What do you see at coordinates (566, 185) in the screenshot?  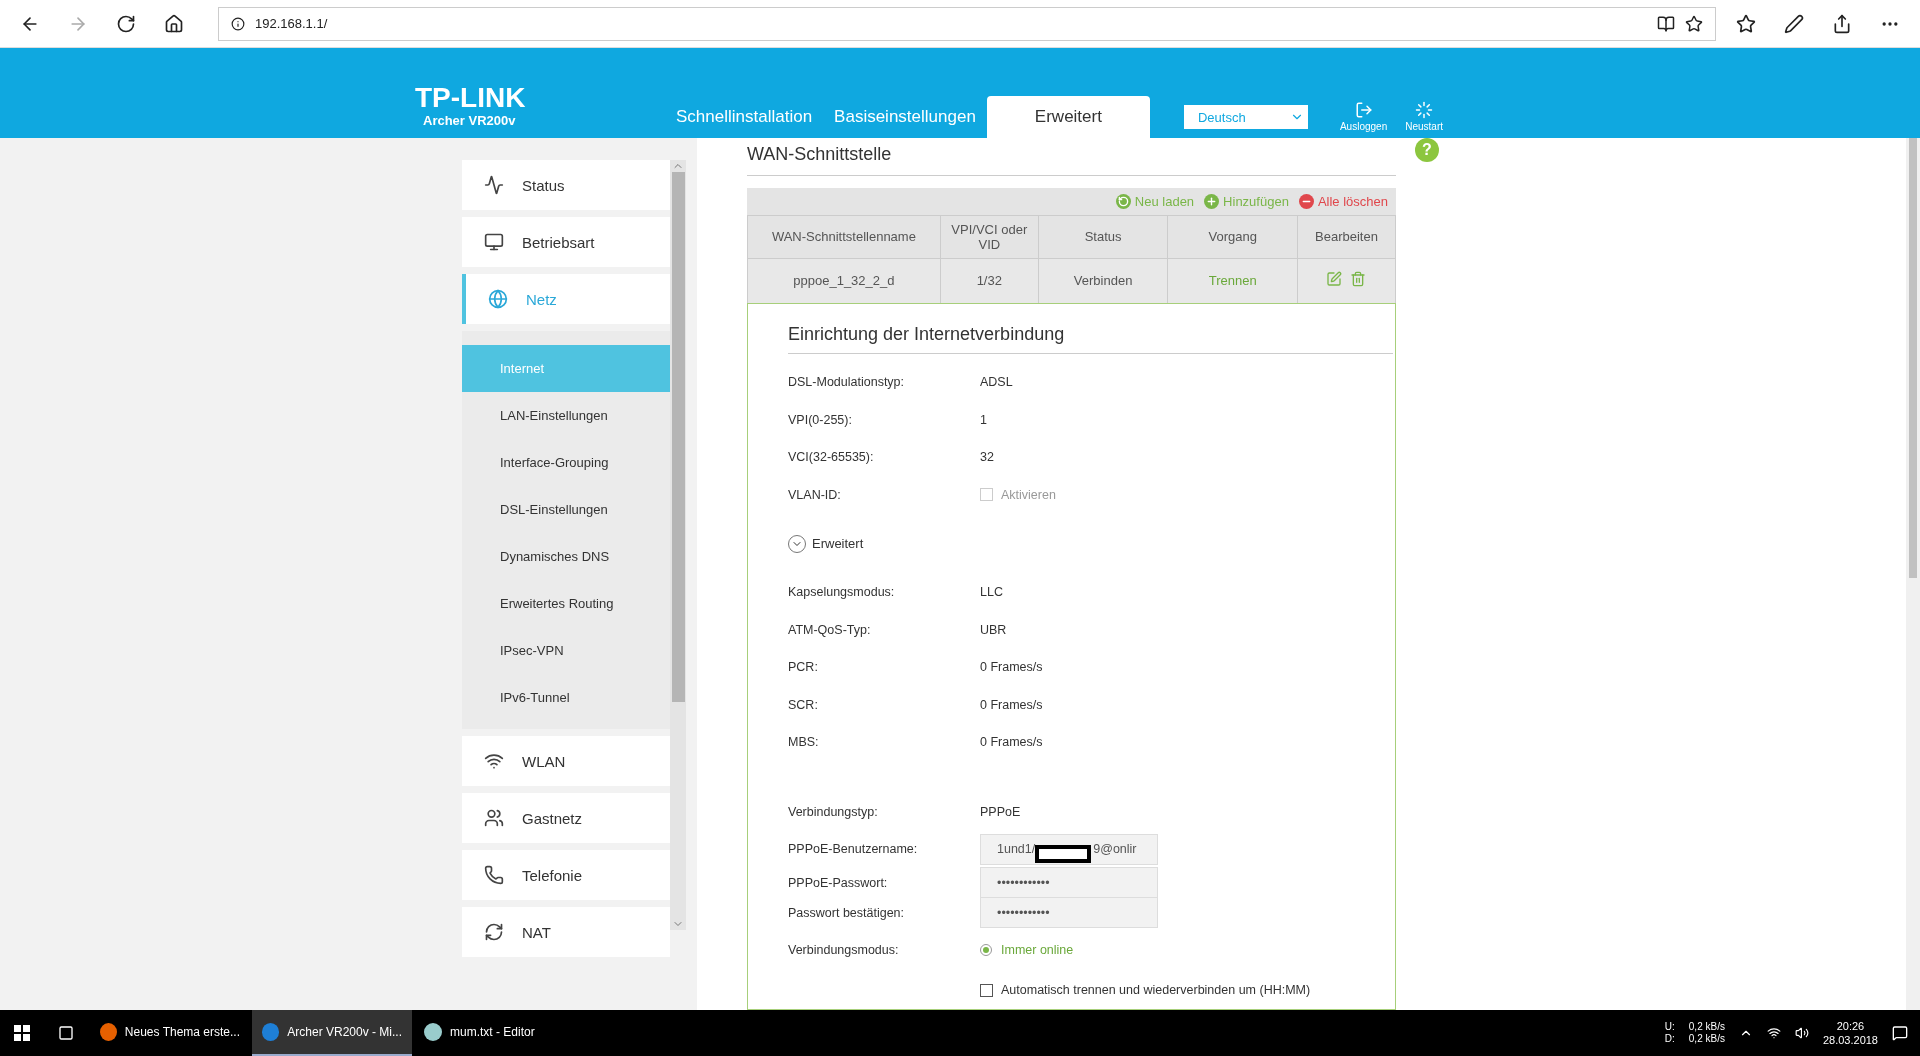 I see `sidebar-item: Status` at bounding box center [566, 185].